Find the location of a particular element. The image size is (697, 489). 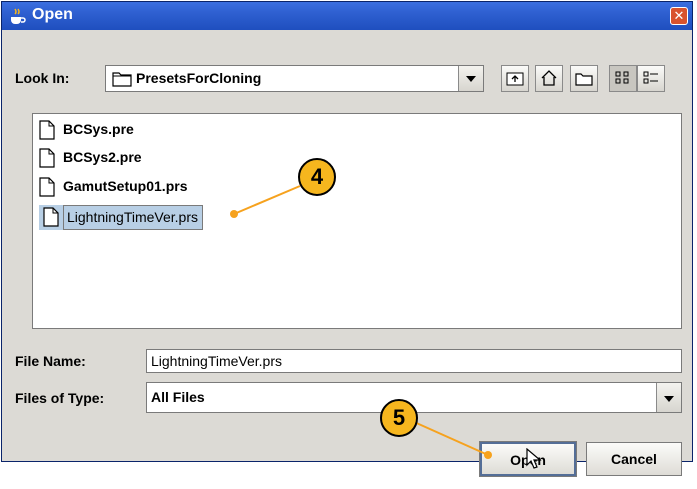

callout-5: 5 is located at coordinates (399, 418).